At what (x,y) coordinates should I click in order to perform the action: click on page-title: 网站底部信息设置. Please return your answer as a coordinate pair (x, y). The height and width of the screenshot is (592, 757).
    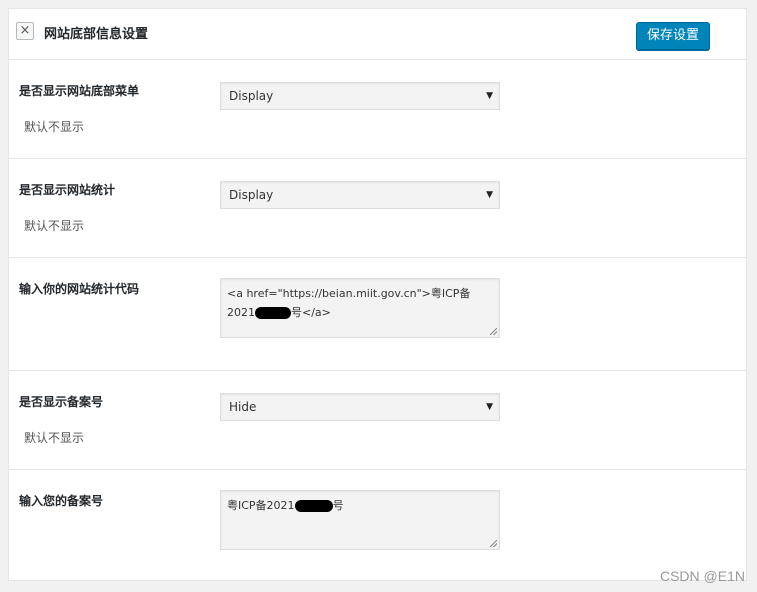
    Looking at the image, I should click on (96, 34).